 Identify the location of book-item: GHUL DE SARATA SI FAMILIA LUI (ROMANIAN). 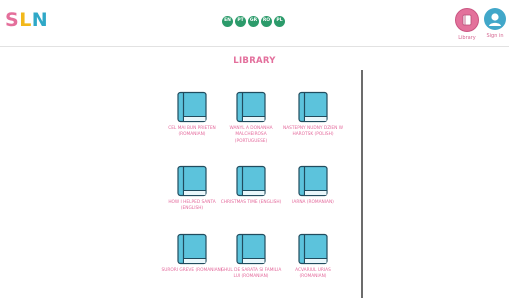
(251, 256).